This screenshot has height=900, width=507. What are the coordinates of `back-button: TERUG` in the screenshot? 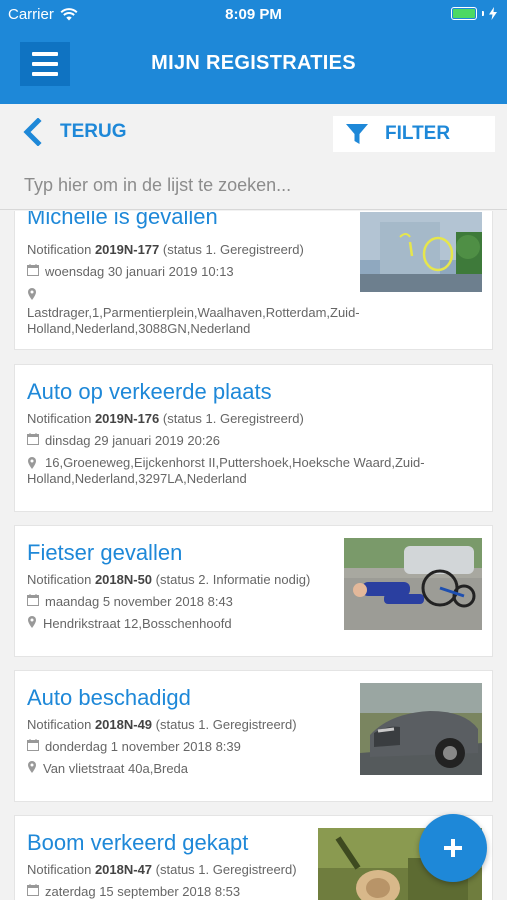 It's located at (74, 132).